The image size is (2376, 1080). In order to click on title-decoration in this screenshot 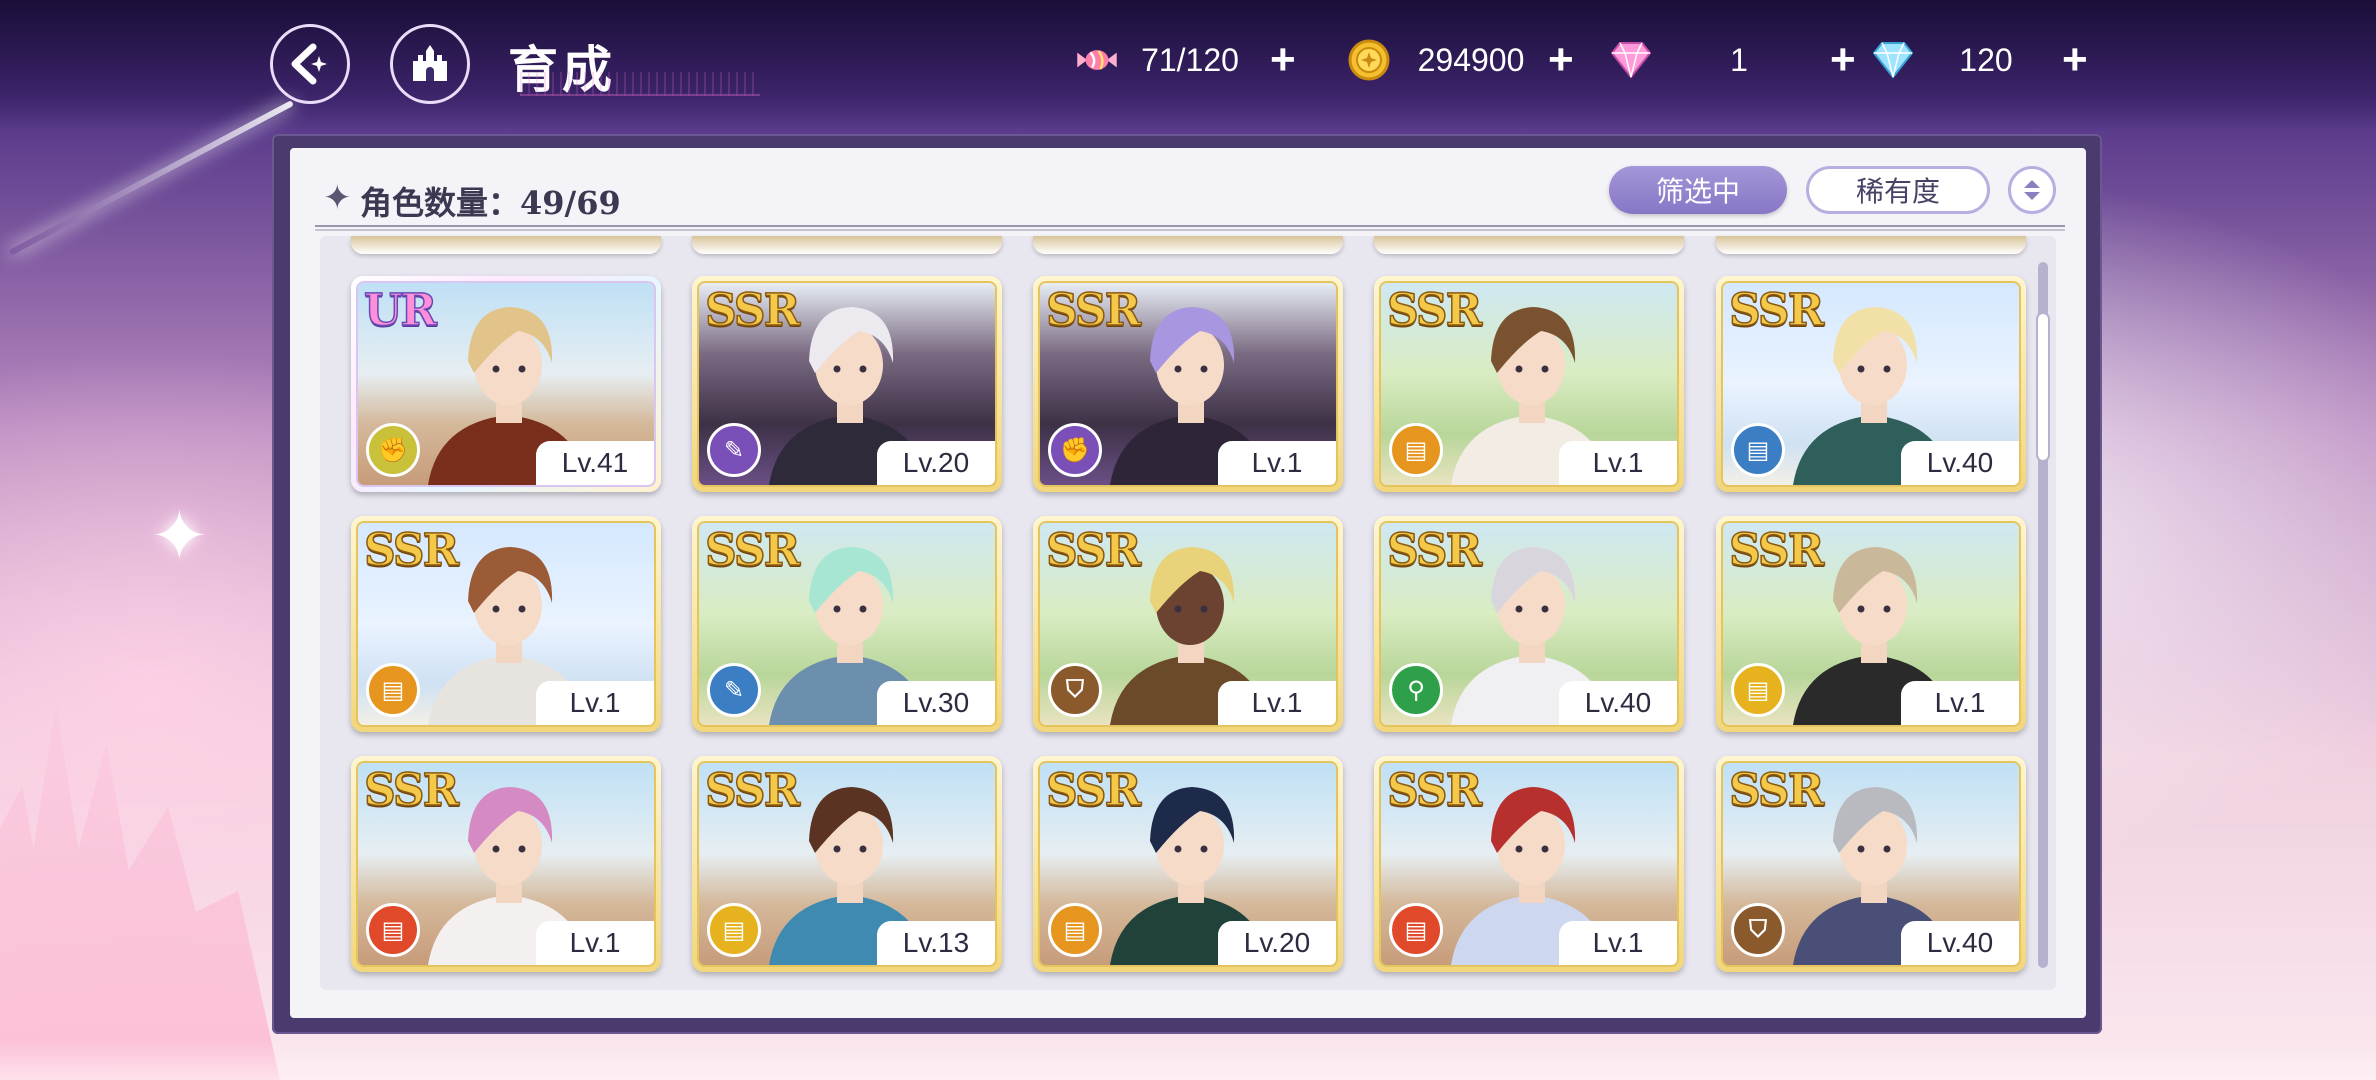, I will do `click(640, 84)`.